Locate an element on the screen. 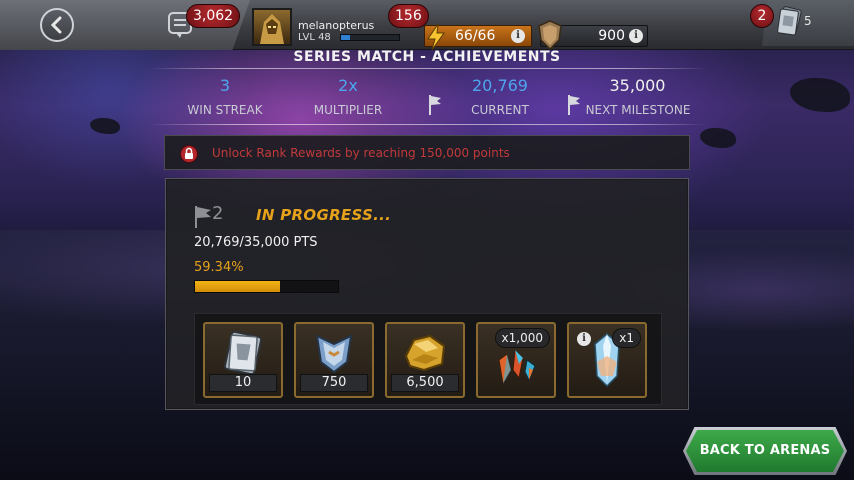 This screenshot has height=480, width=854. reward-multiplier: x1 is located at coordinates (626, 338).